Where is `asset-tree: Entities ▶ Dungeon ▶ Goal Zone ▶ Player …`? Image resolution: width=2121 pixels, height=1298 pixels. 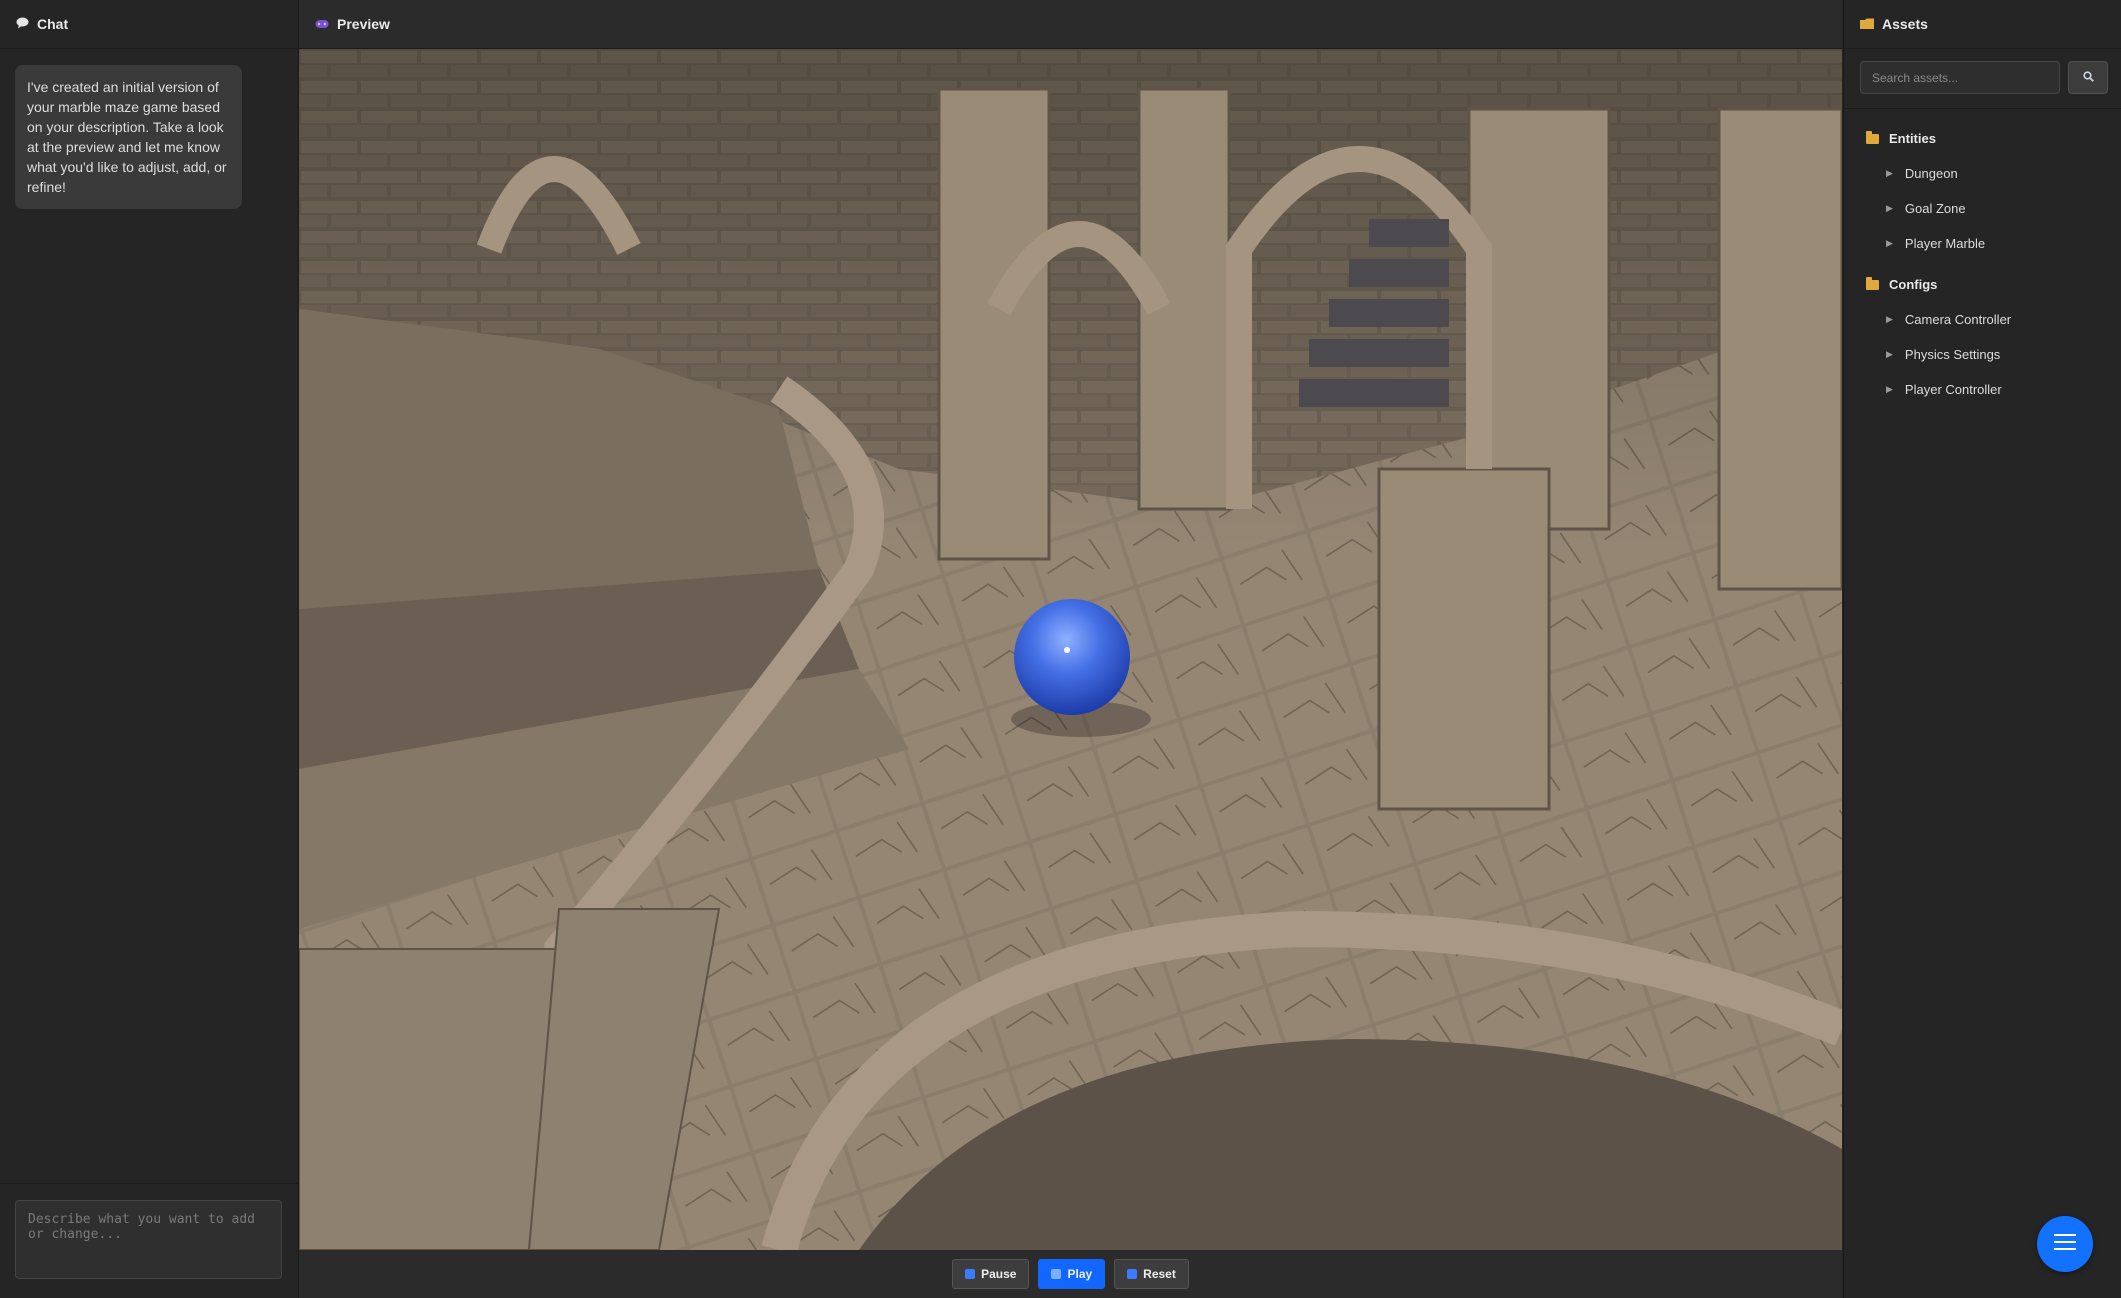 asset-tree: Entities ▶ Dungeon ▶ Goal Zone ▶ Player … is located at coordinates (1982, 257).